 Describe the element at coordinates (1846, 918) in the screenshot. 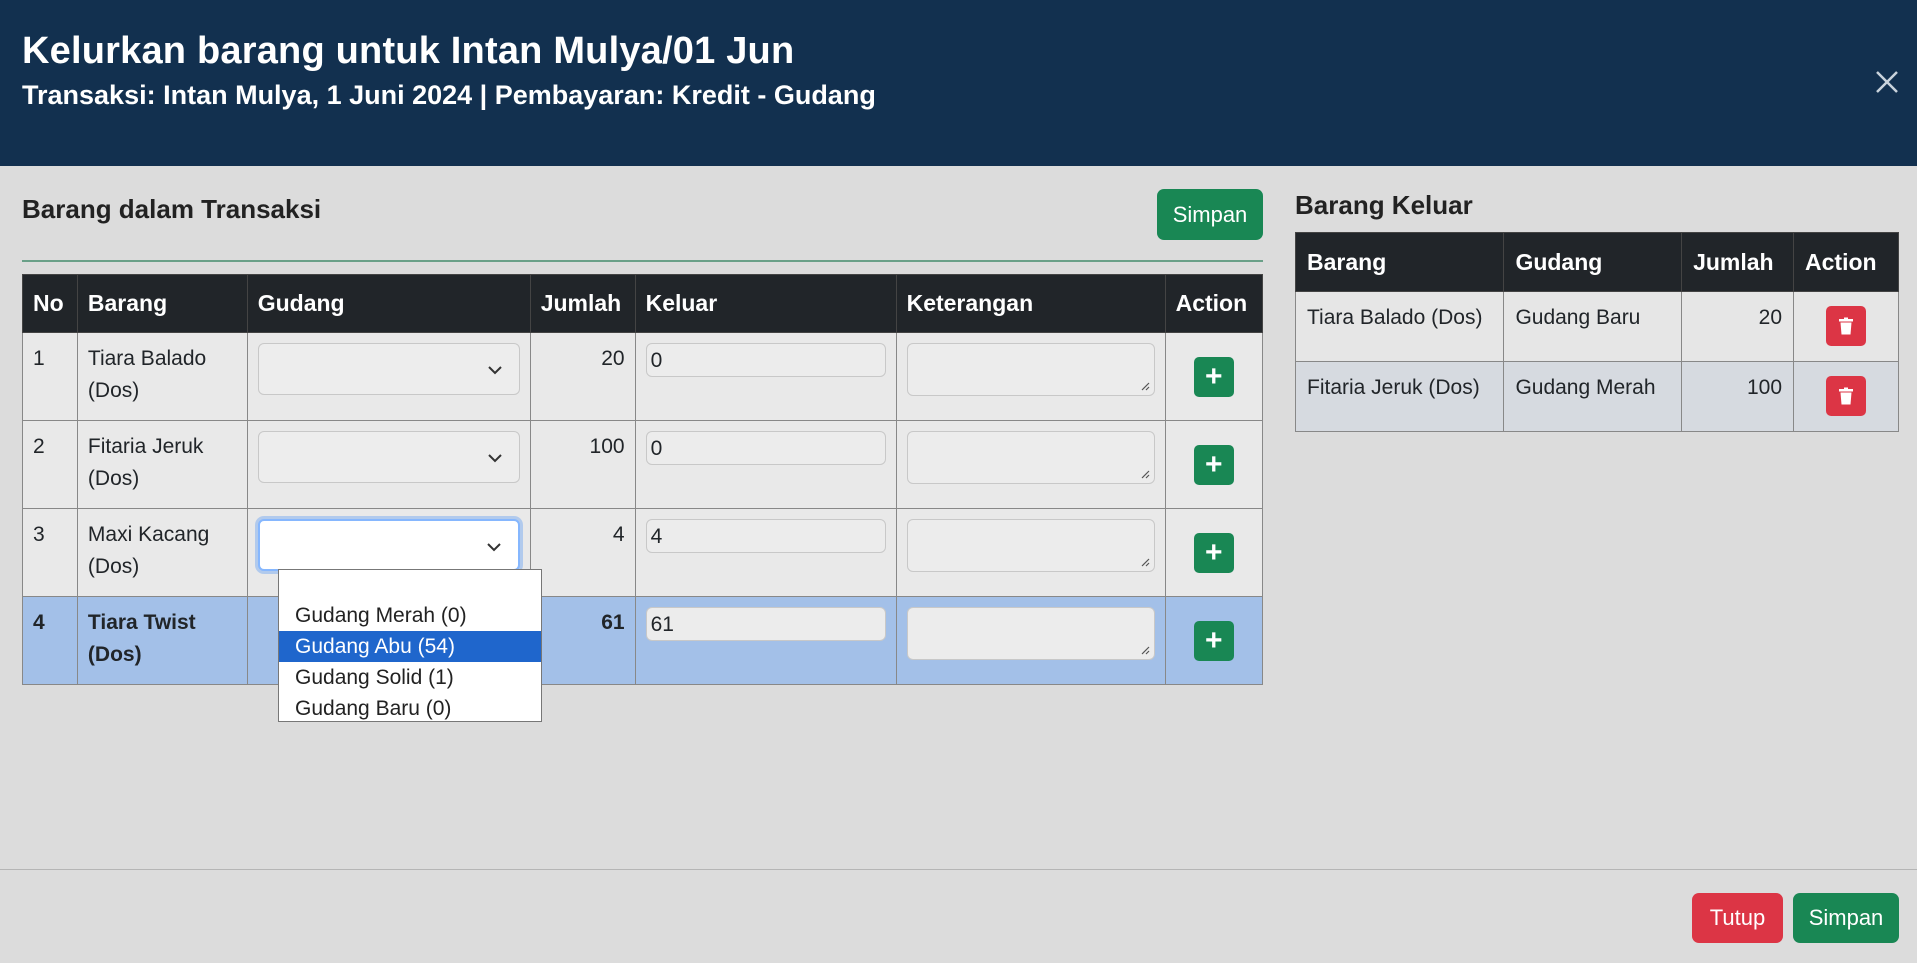

I see `save-button: Simpan` at that location.